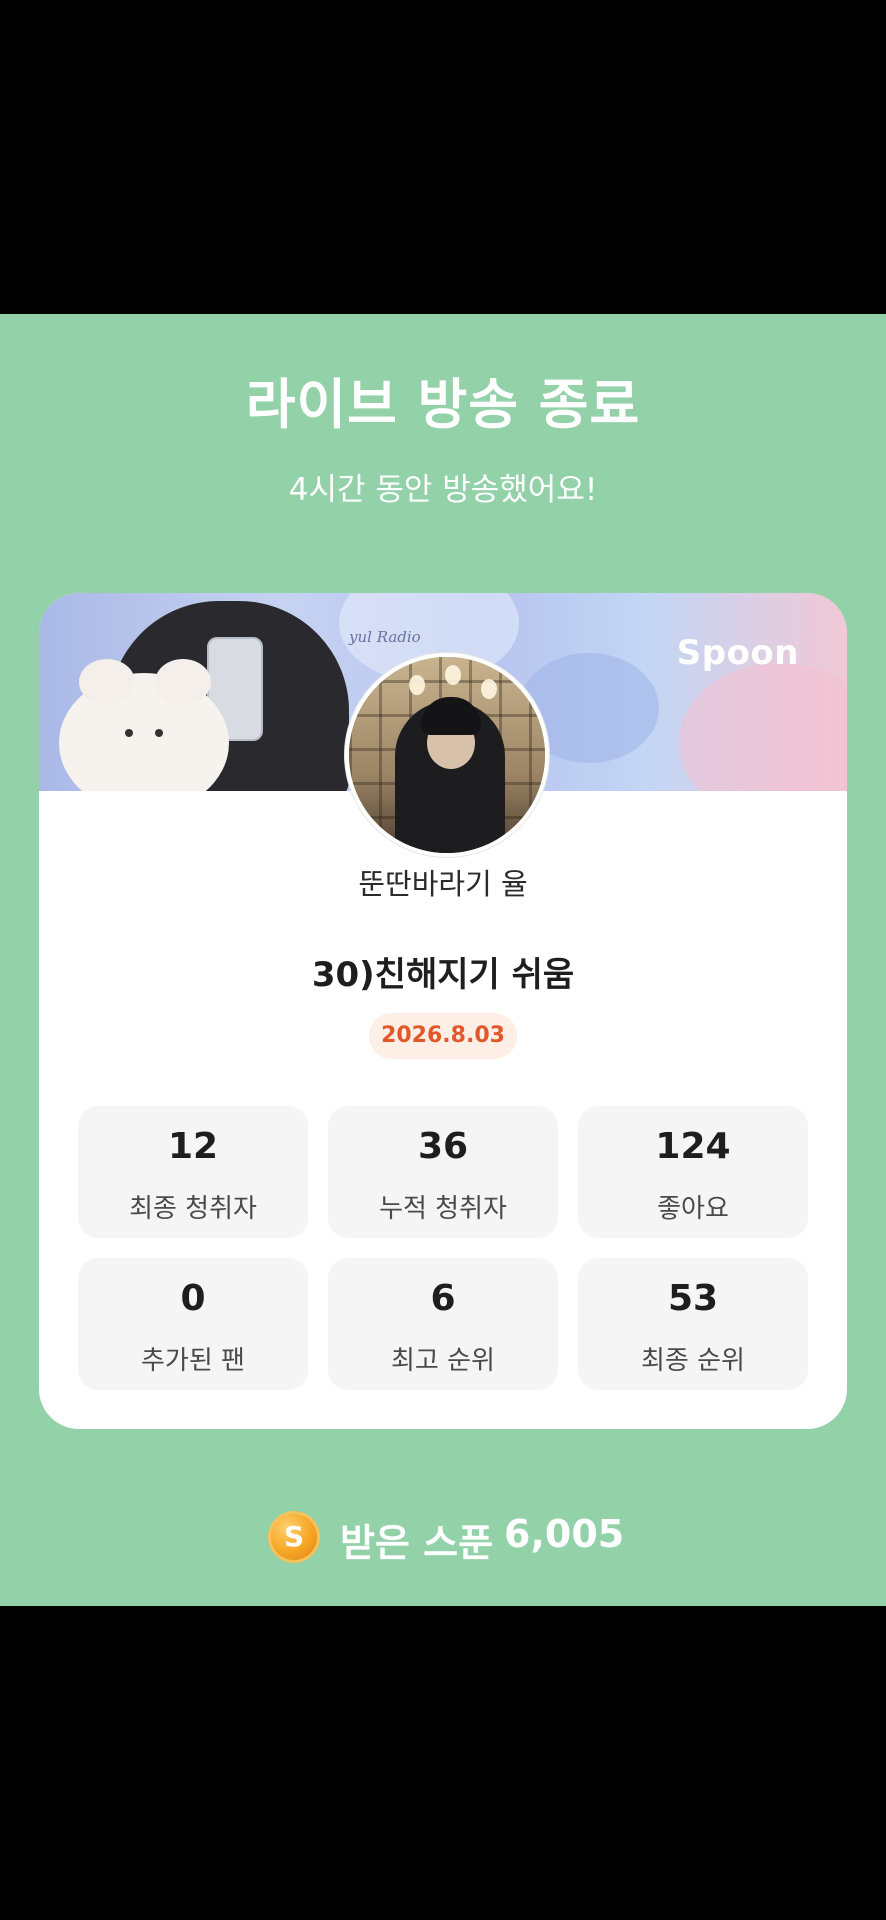  Describe the element at coordinates (693, 1324) in the screenshot. I see `stat-final-rank: 53 최종 순위` at that location.